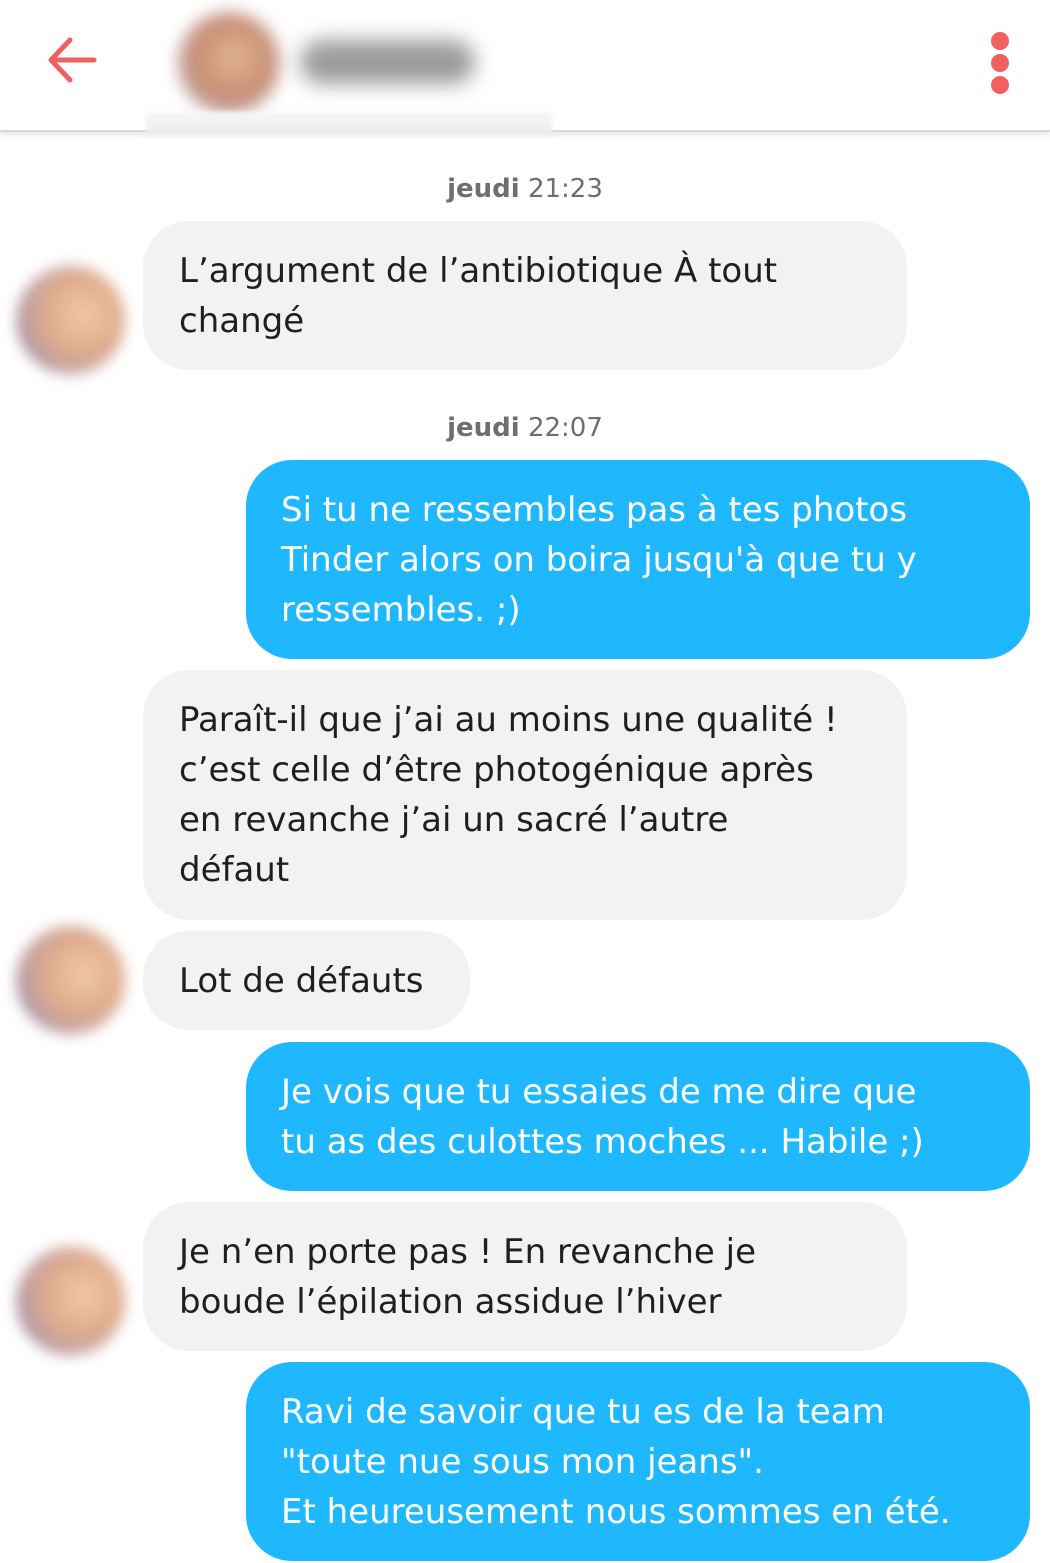  I want to click on timestamp-time: 21:23, so click(565, 189).